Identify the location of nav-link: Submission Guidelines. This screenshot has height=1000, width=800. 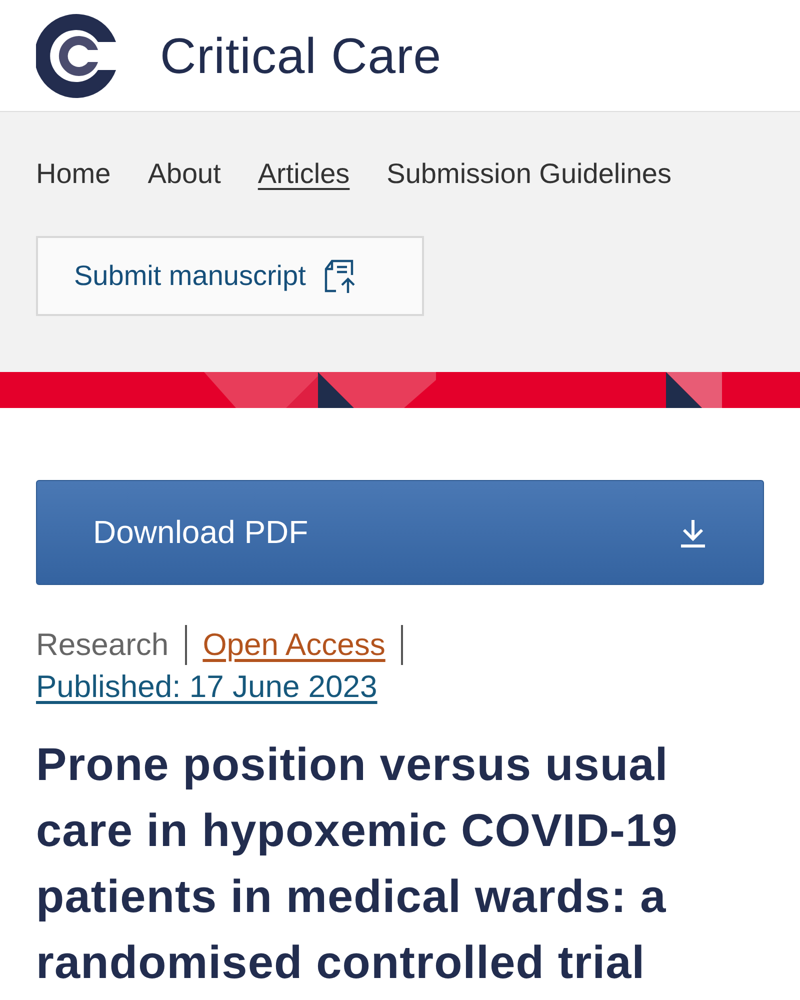
(529, 174).